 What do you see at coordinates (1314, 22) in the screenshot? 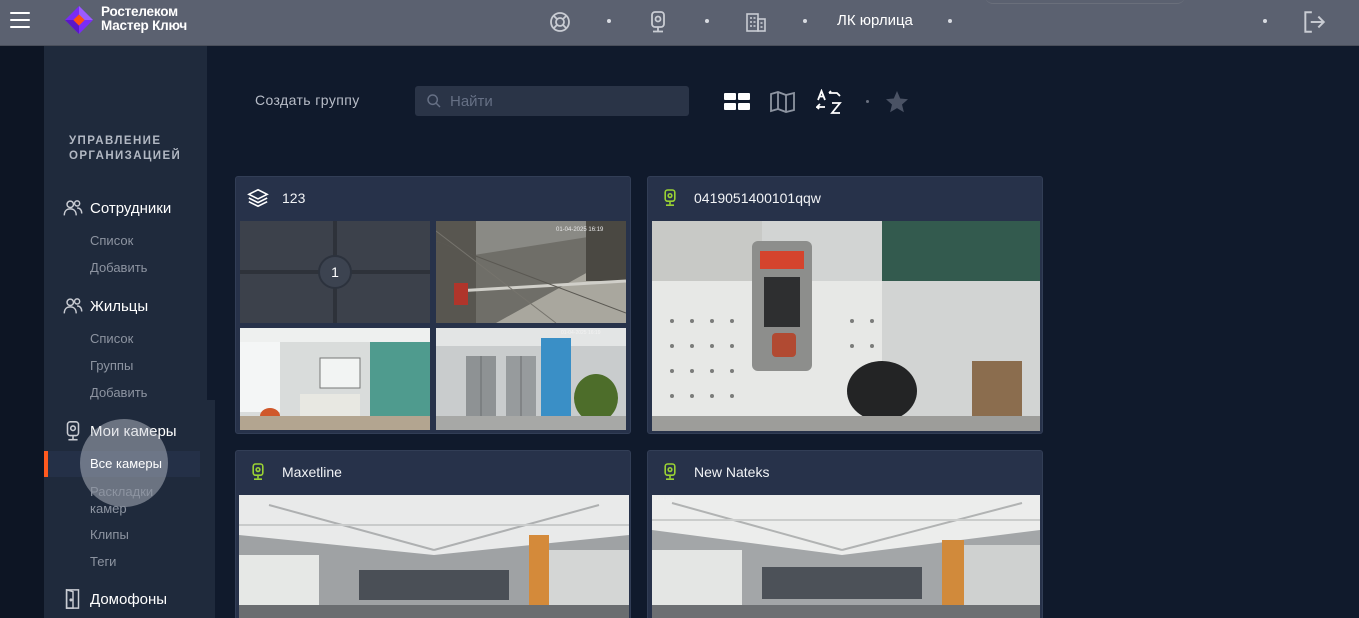
I see `logout-icon` at bounding box center [1314, 22].